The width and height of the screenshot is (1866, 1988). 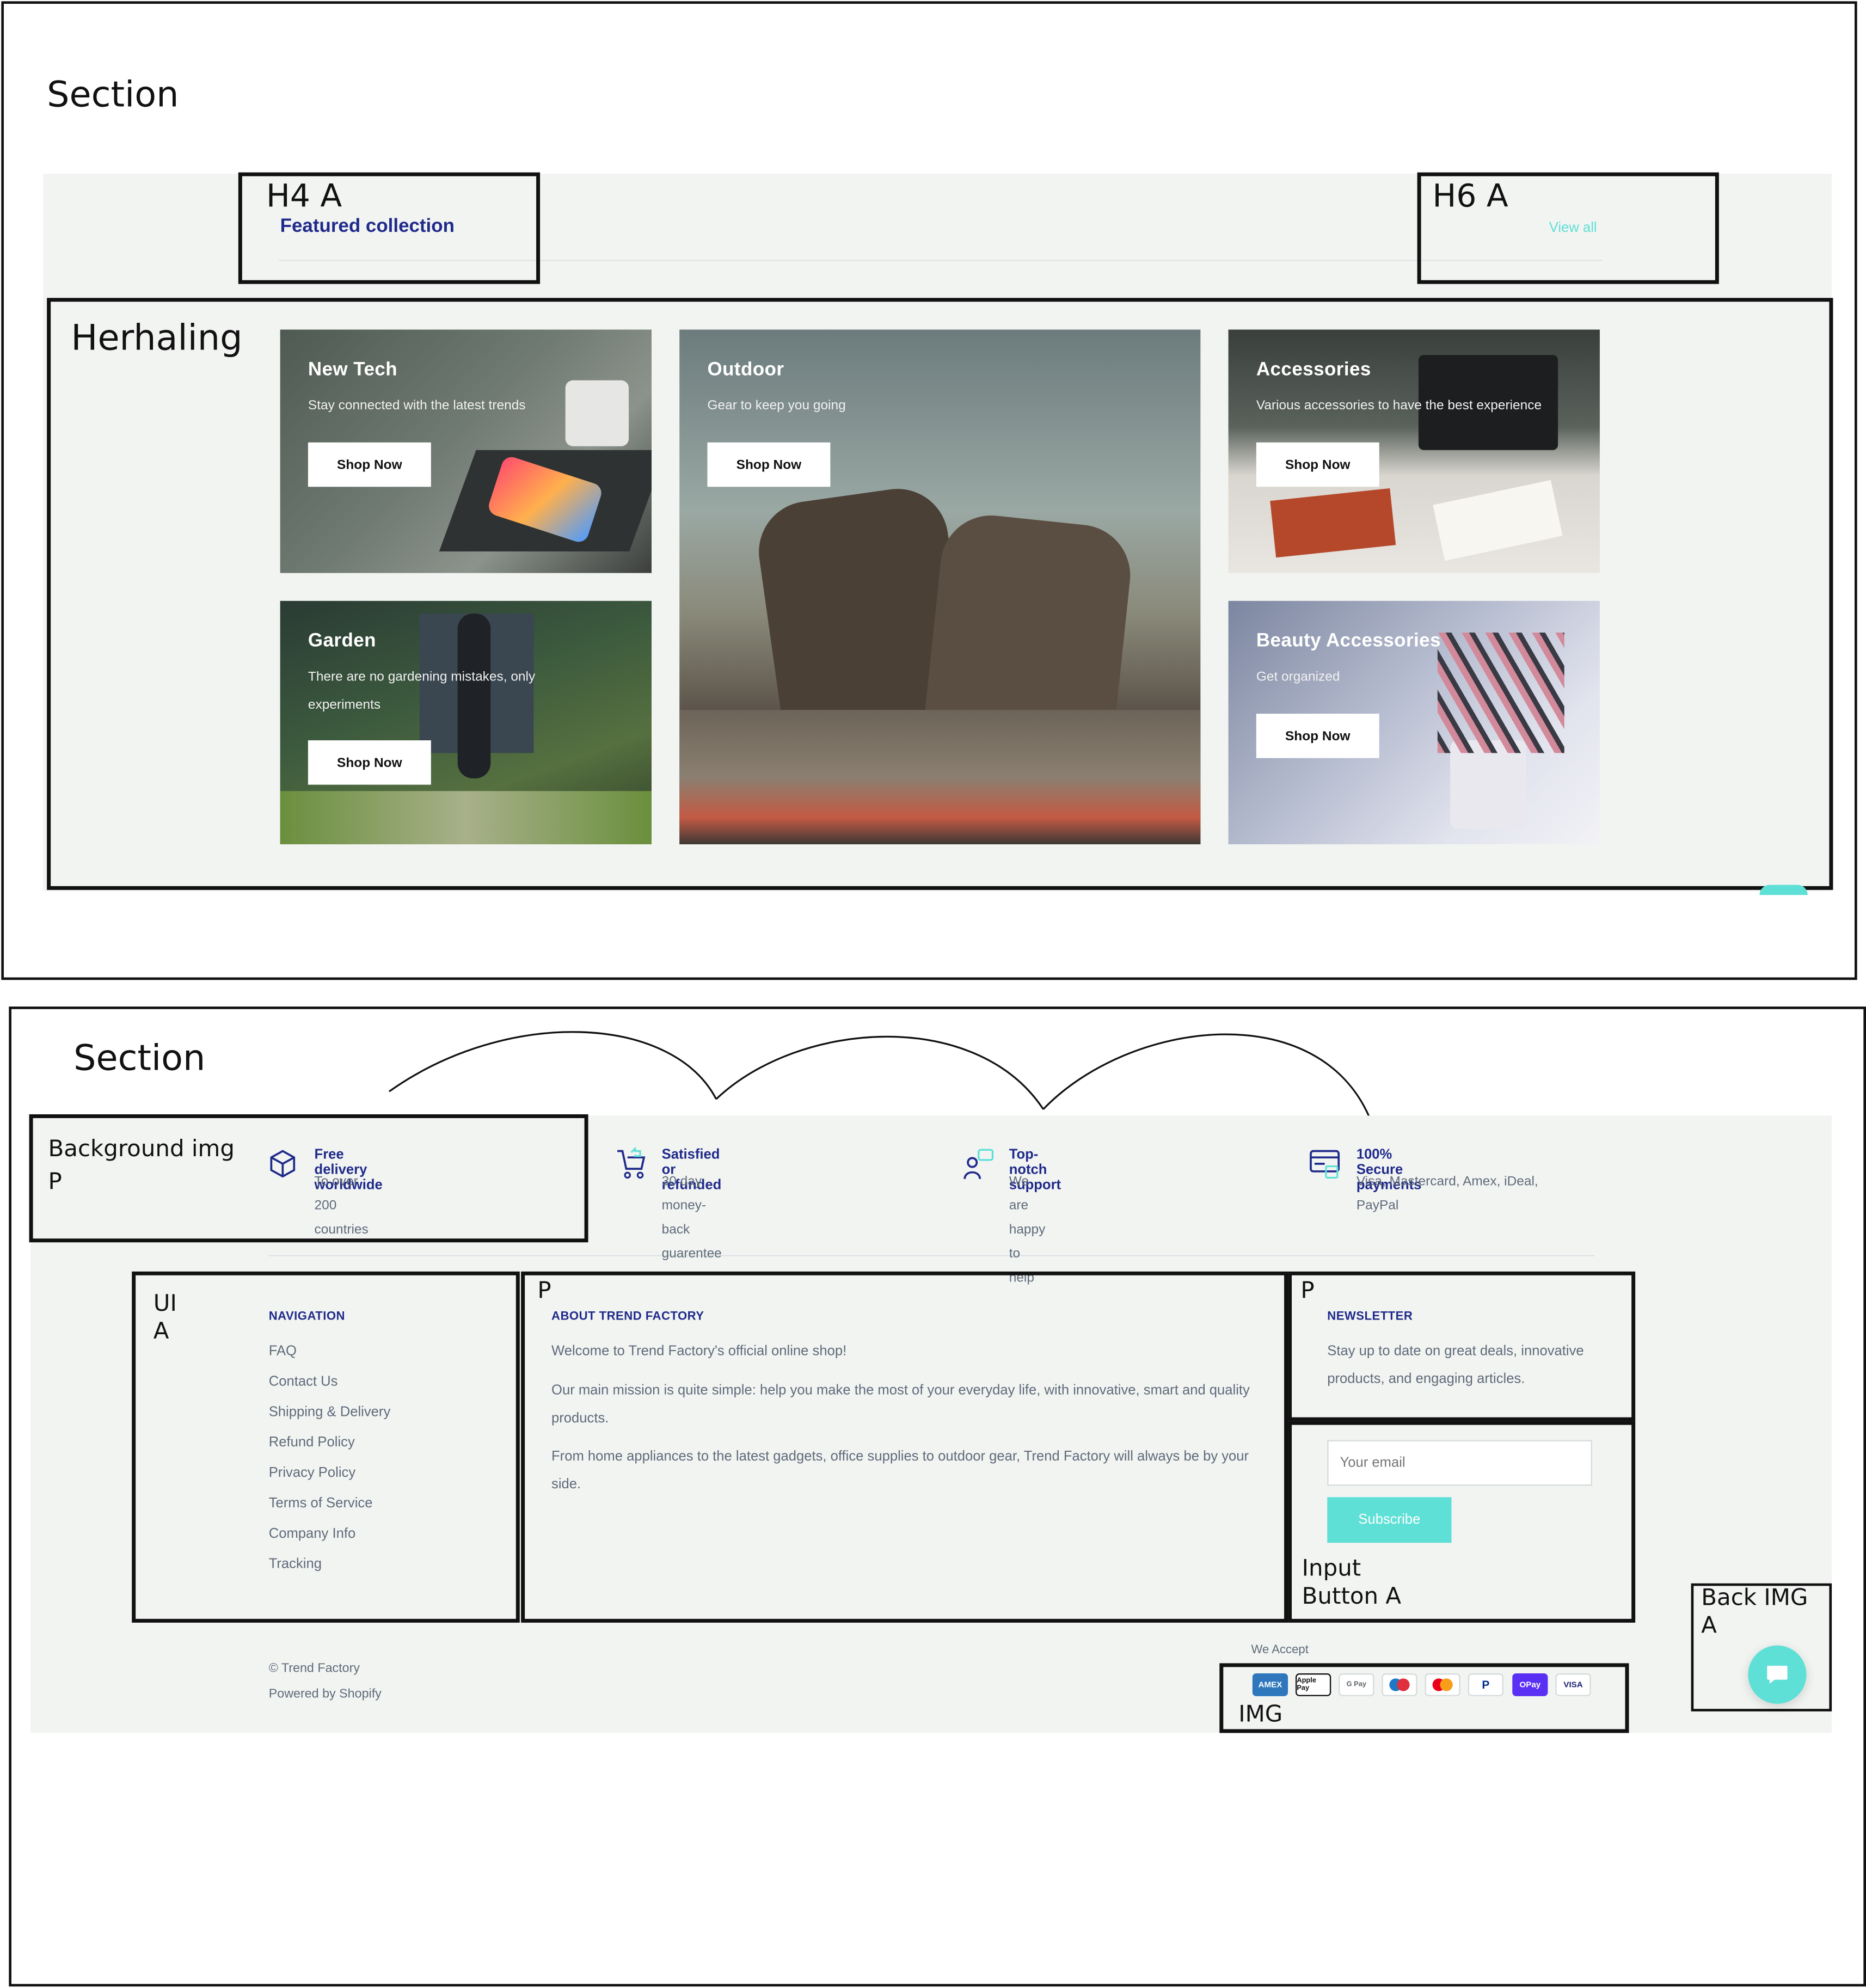 What do you see at coordinates (139, 1057) in the screenshot?
I see `section-bottom-annotation: Section` at bounding box center [139, 1057].